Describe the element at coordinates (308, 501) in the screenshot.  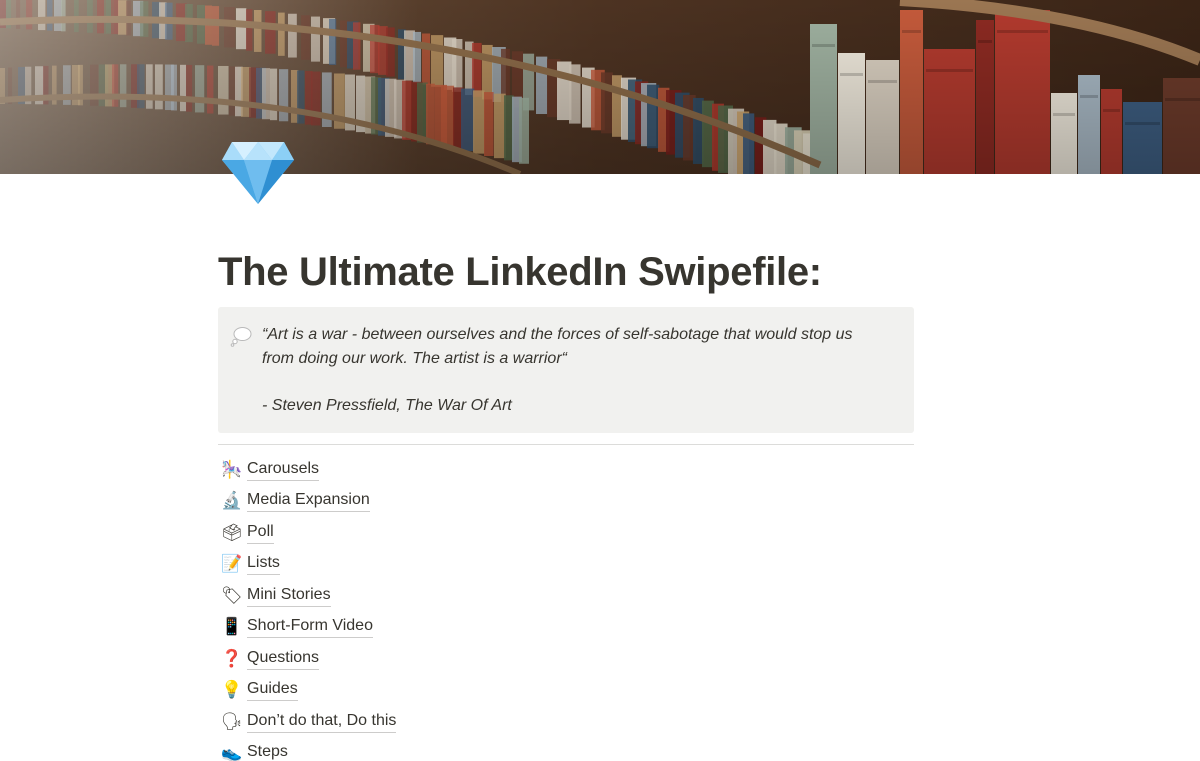
I see `subpage-link-label: Media Expansion` at that location.